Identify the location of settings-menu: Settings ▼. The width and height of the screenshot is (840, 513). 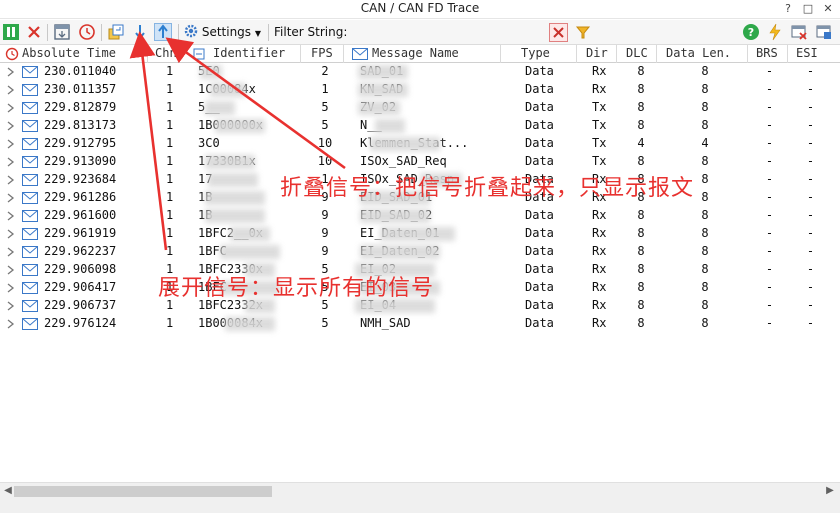
(222, 32).